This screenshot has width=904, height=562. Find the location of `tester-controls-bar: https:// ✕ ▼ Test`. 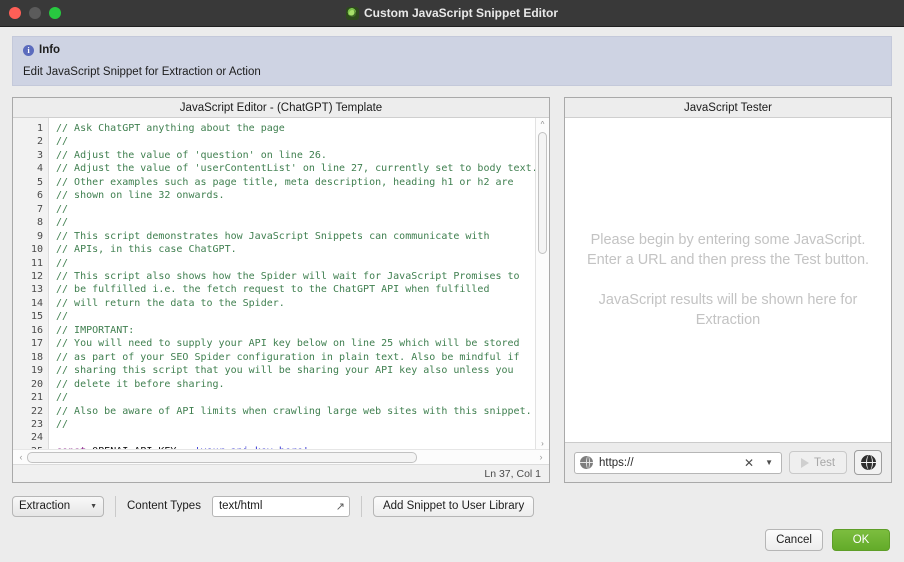

tester-controls-bar: https:// ✕ ▼ Test is located at coordinates (728, 462).